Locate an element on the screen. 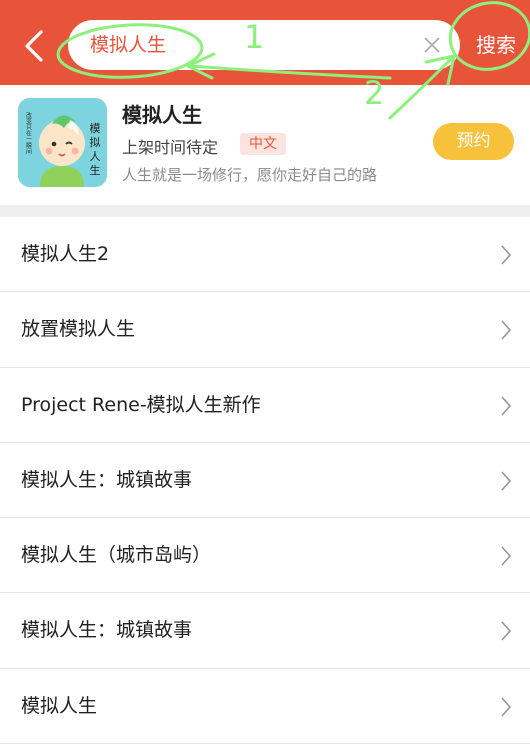 Image resolution: width=530 pixels, height=744 pixels. suggestion-label: 模拟人生（城市岛屿） is located at coordinates (116, 555).